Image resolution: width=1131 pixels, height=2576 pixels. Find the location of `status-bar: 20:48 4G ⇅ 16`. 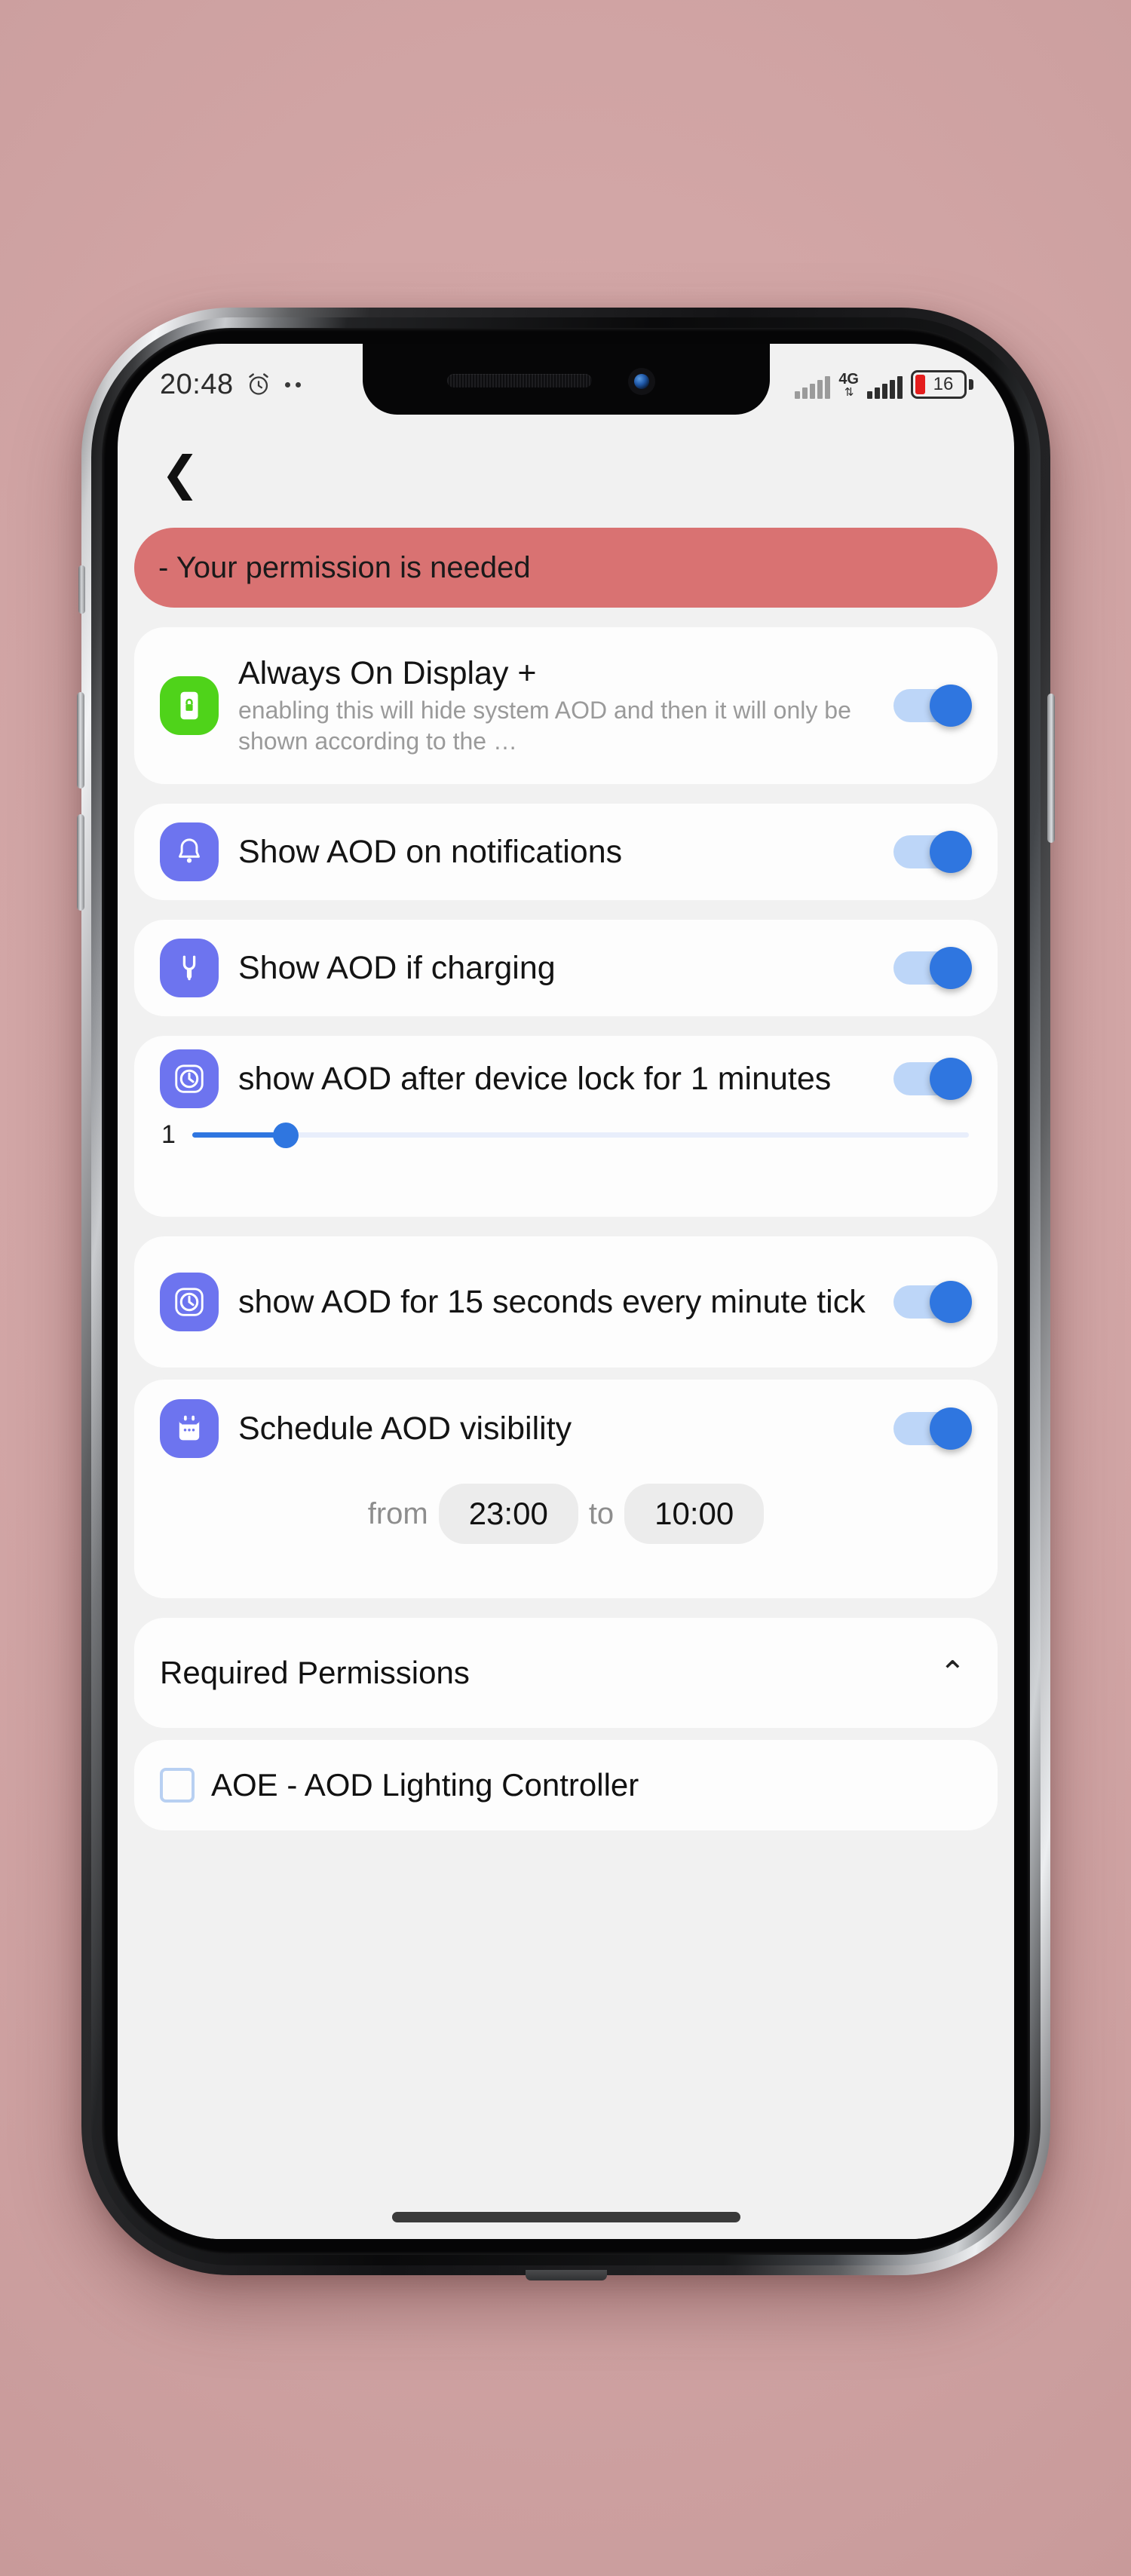

status-bar: 20:48 4G ⇅ 16 is located at coordinates (566, 384).